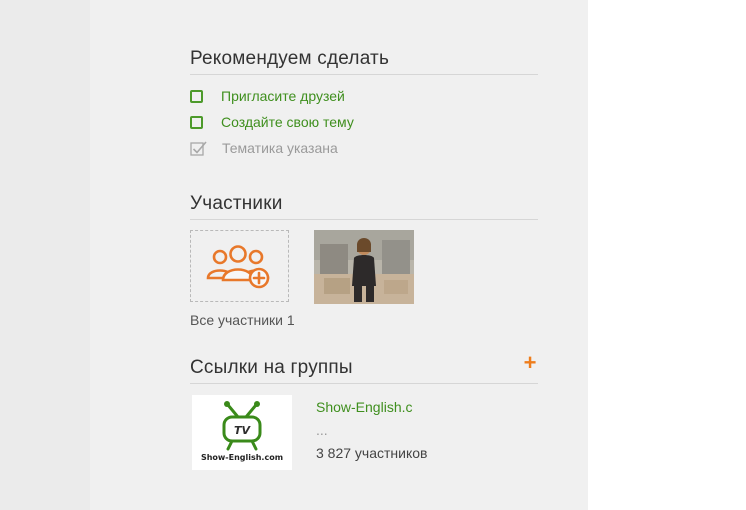  Describe the element at coordinates (236, 203) in the screenshot. I see `members-title: Участники` at that location.